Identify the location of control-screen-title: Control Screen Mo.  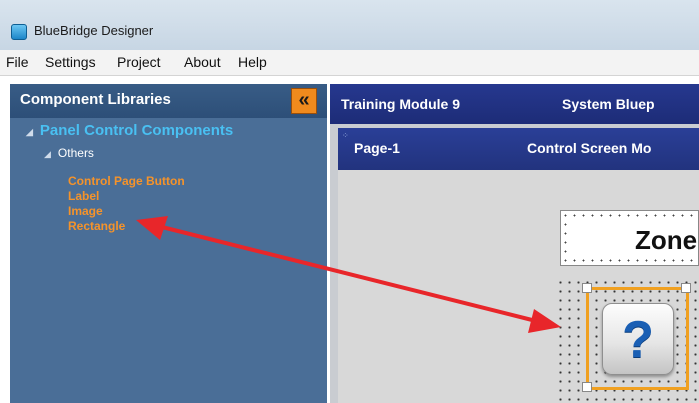
(589, 148).